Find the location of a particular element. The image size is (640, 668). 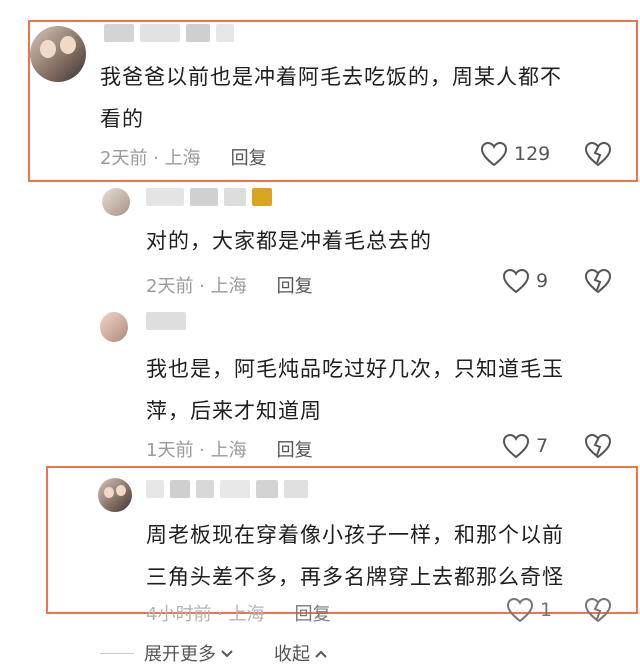

like-count: 1 is located at coordinates (546, 610).